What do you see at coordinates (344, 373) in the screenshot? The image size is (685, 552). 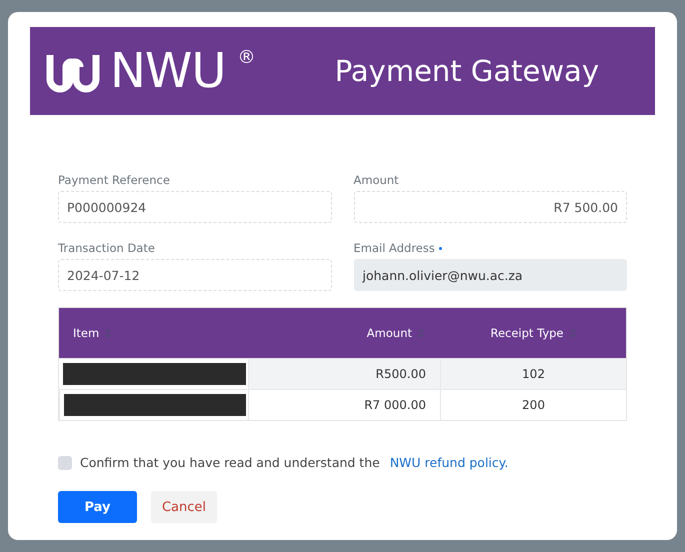 I see `table-cell: R500.00` at bounding box center [344, 373].